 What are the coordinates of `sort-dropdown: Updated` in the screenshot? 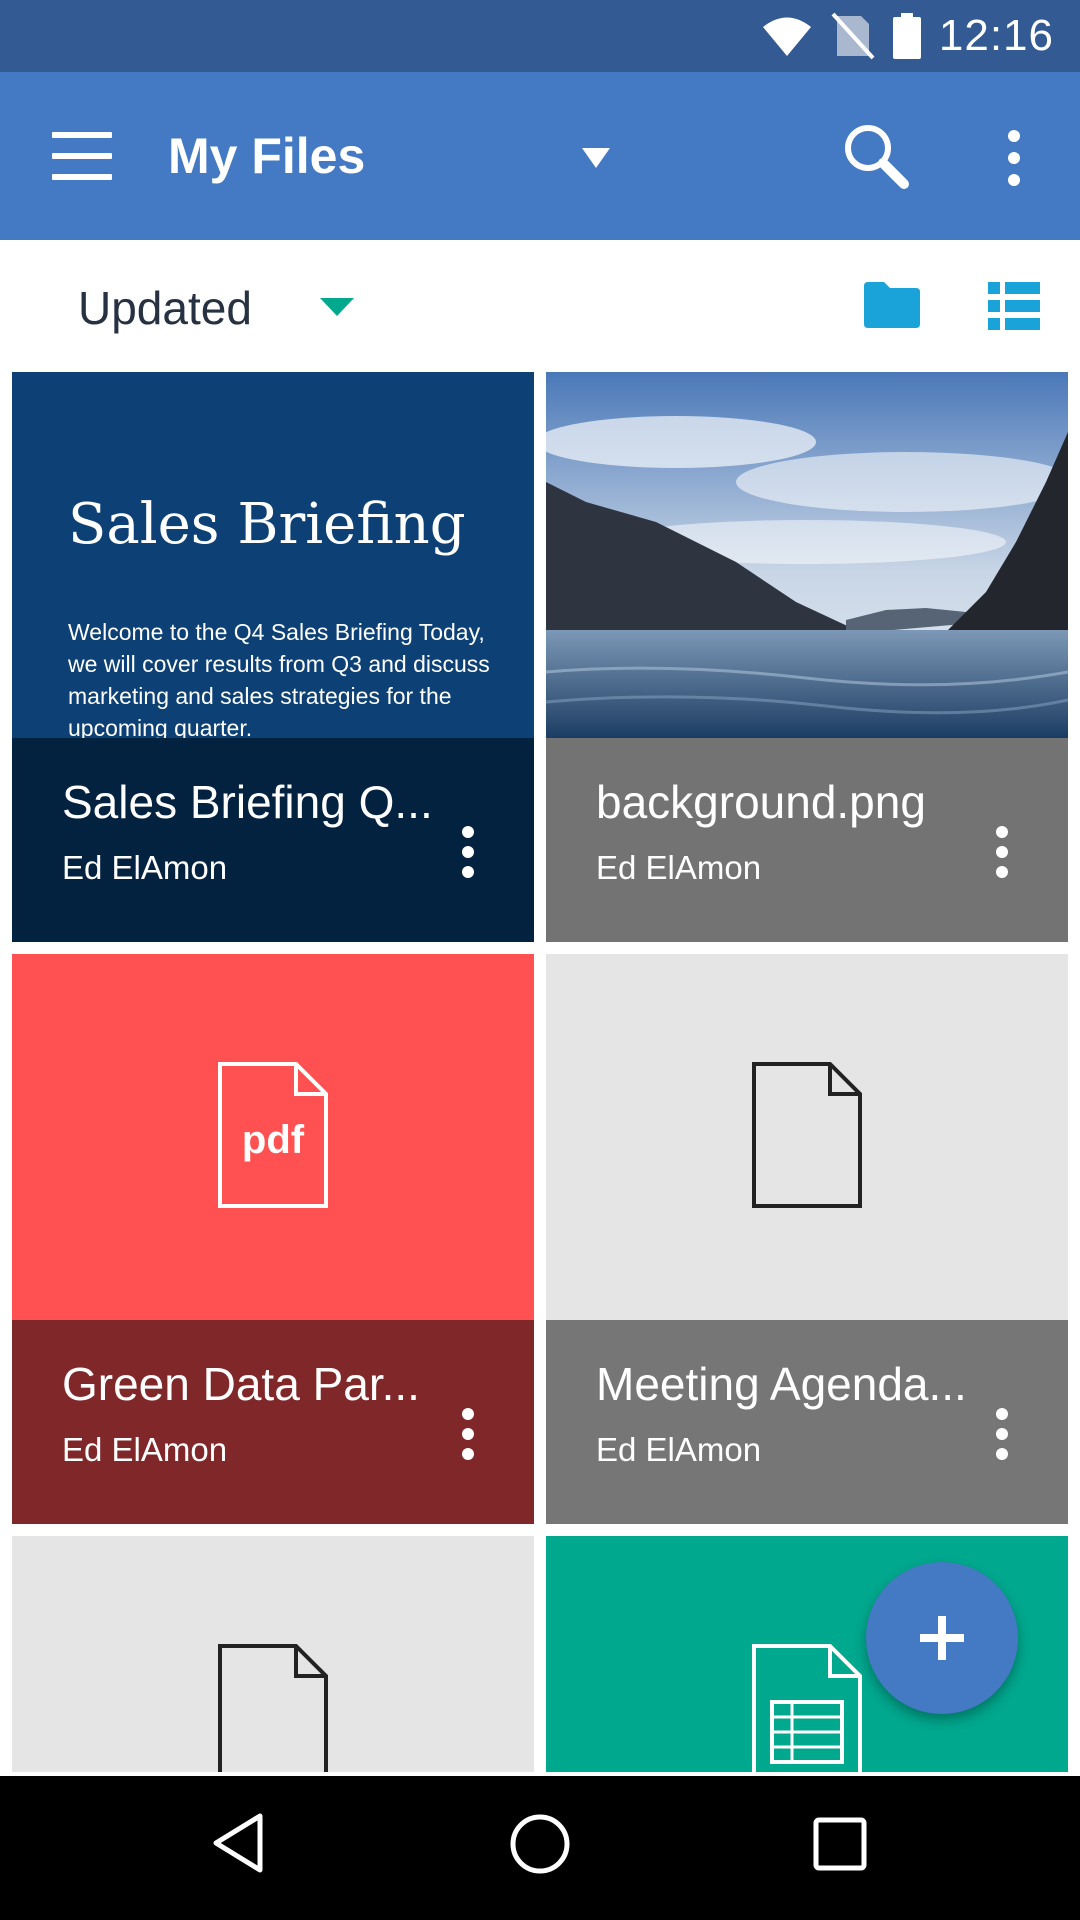 It's located at (165, 308).